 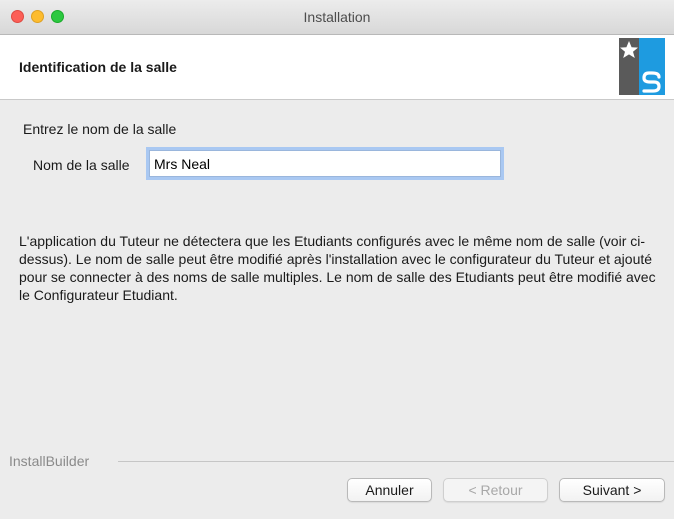 What do you see at coordinates (396, 461) in the screenshot?
I see `footer-divider` at bounding box center [396, 461].